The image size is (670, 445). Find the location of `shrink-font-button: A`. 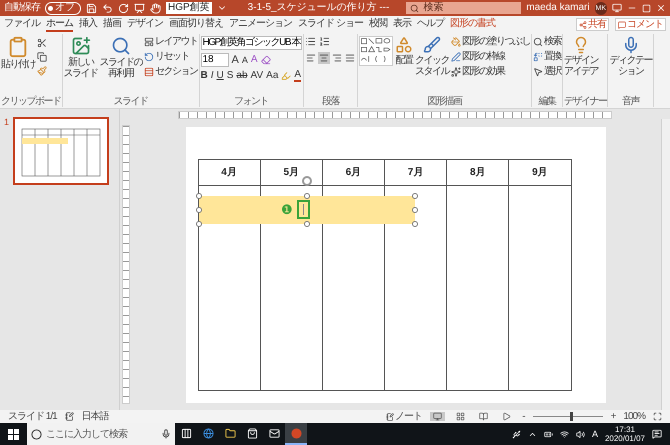

shrink-font-button: A is located at coordinates (245, 60).